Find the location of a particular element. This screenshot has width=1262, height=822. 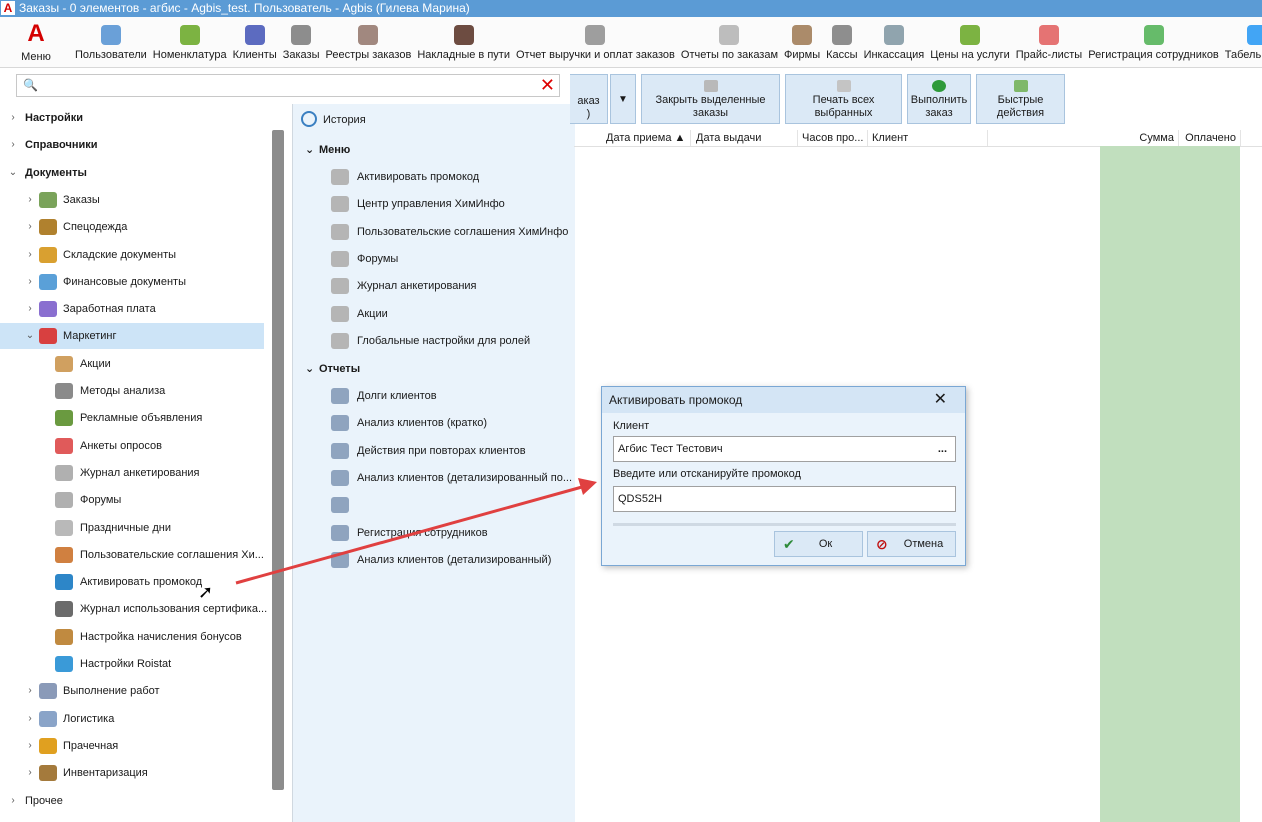

tree-item-label: Настройки is located at coordinates (54, 118).